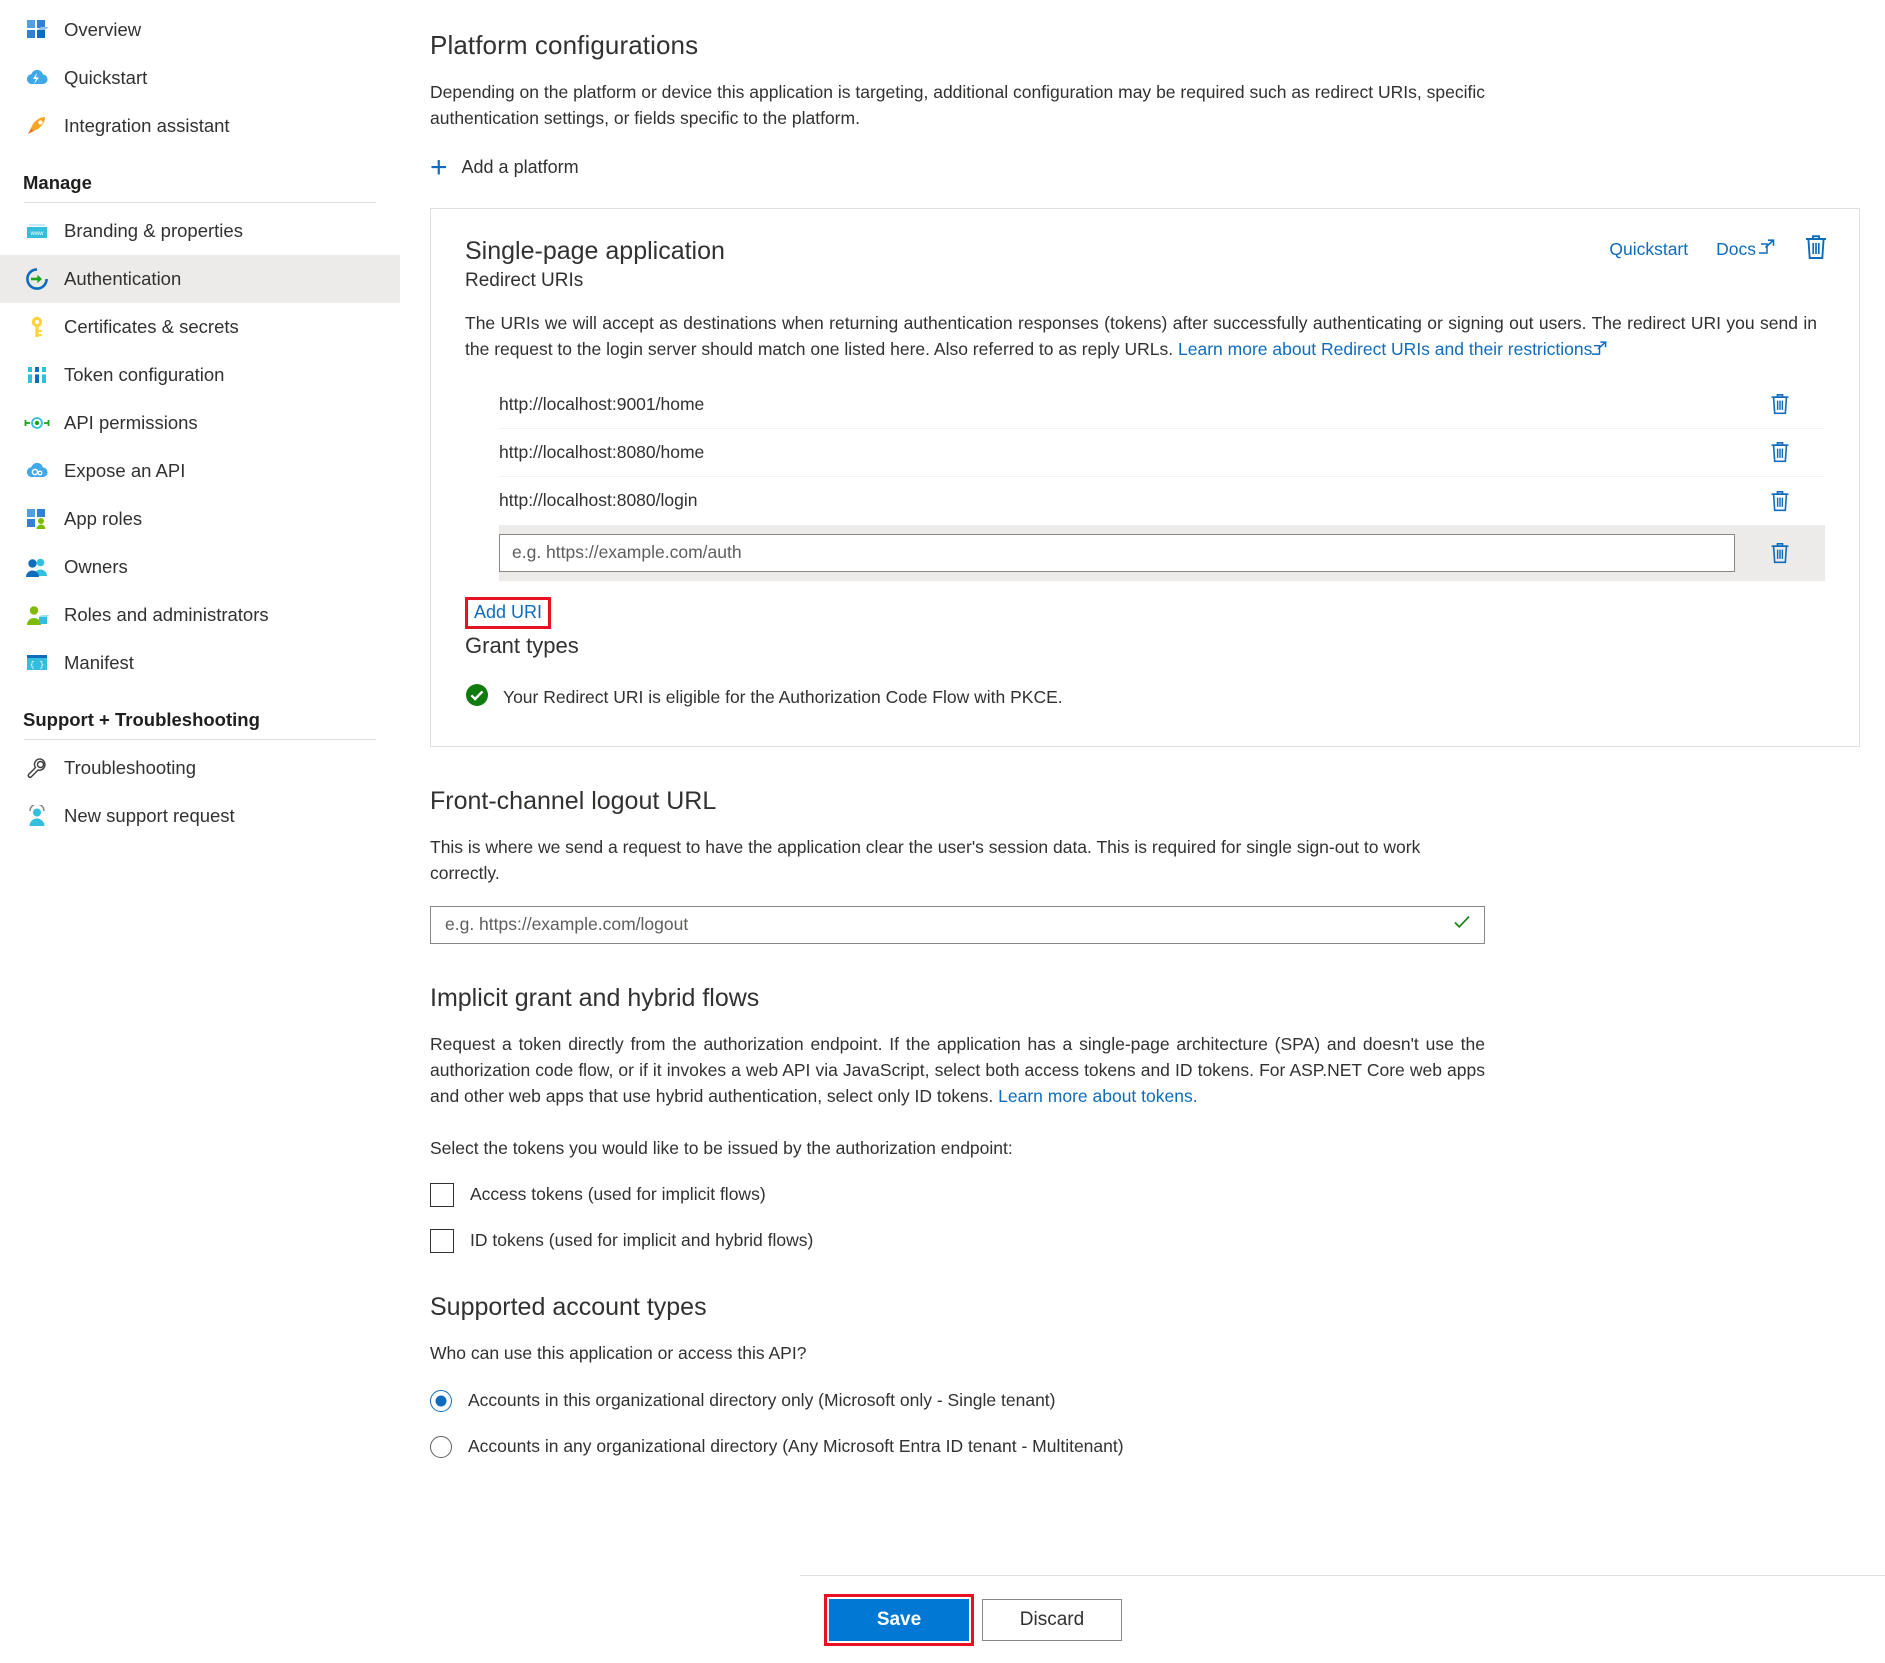 Image resolution: width=1885 pixels, height=1663 pixels. I want to click on sidebar-item-manifest: { } Manifest, so click(200, 663).